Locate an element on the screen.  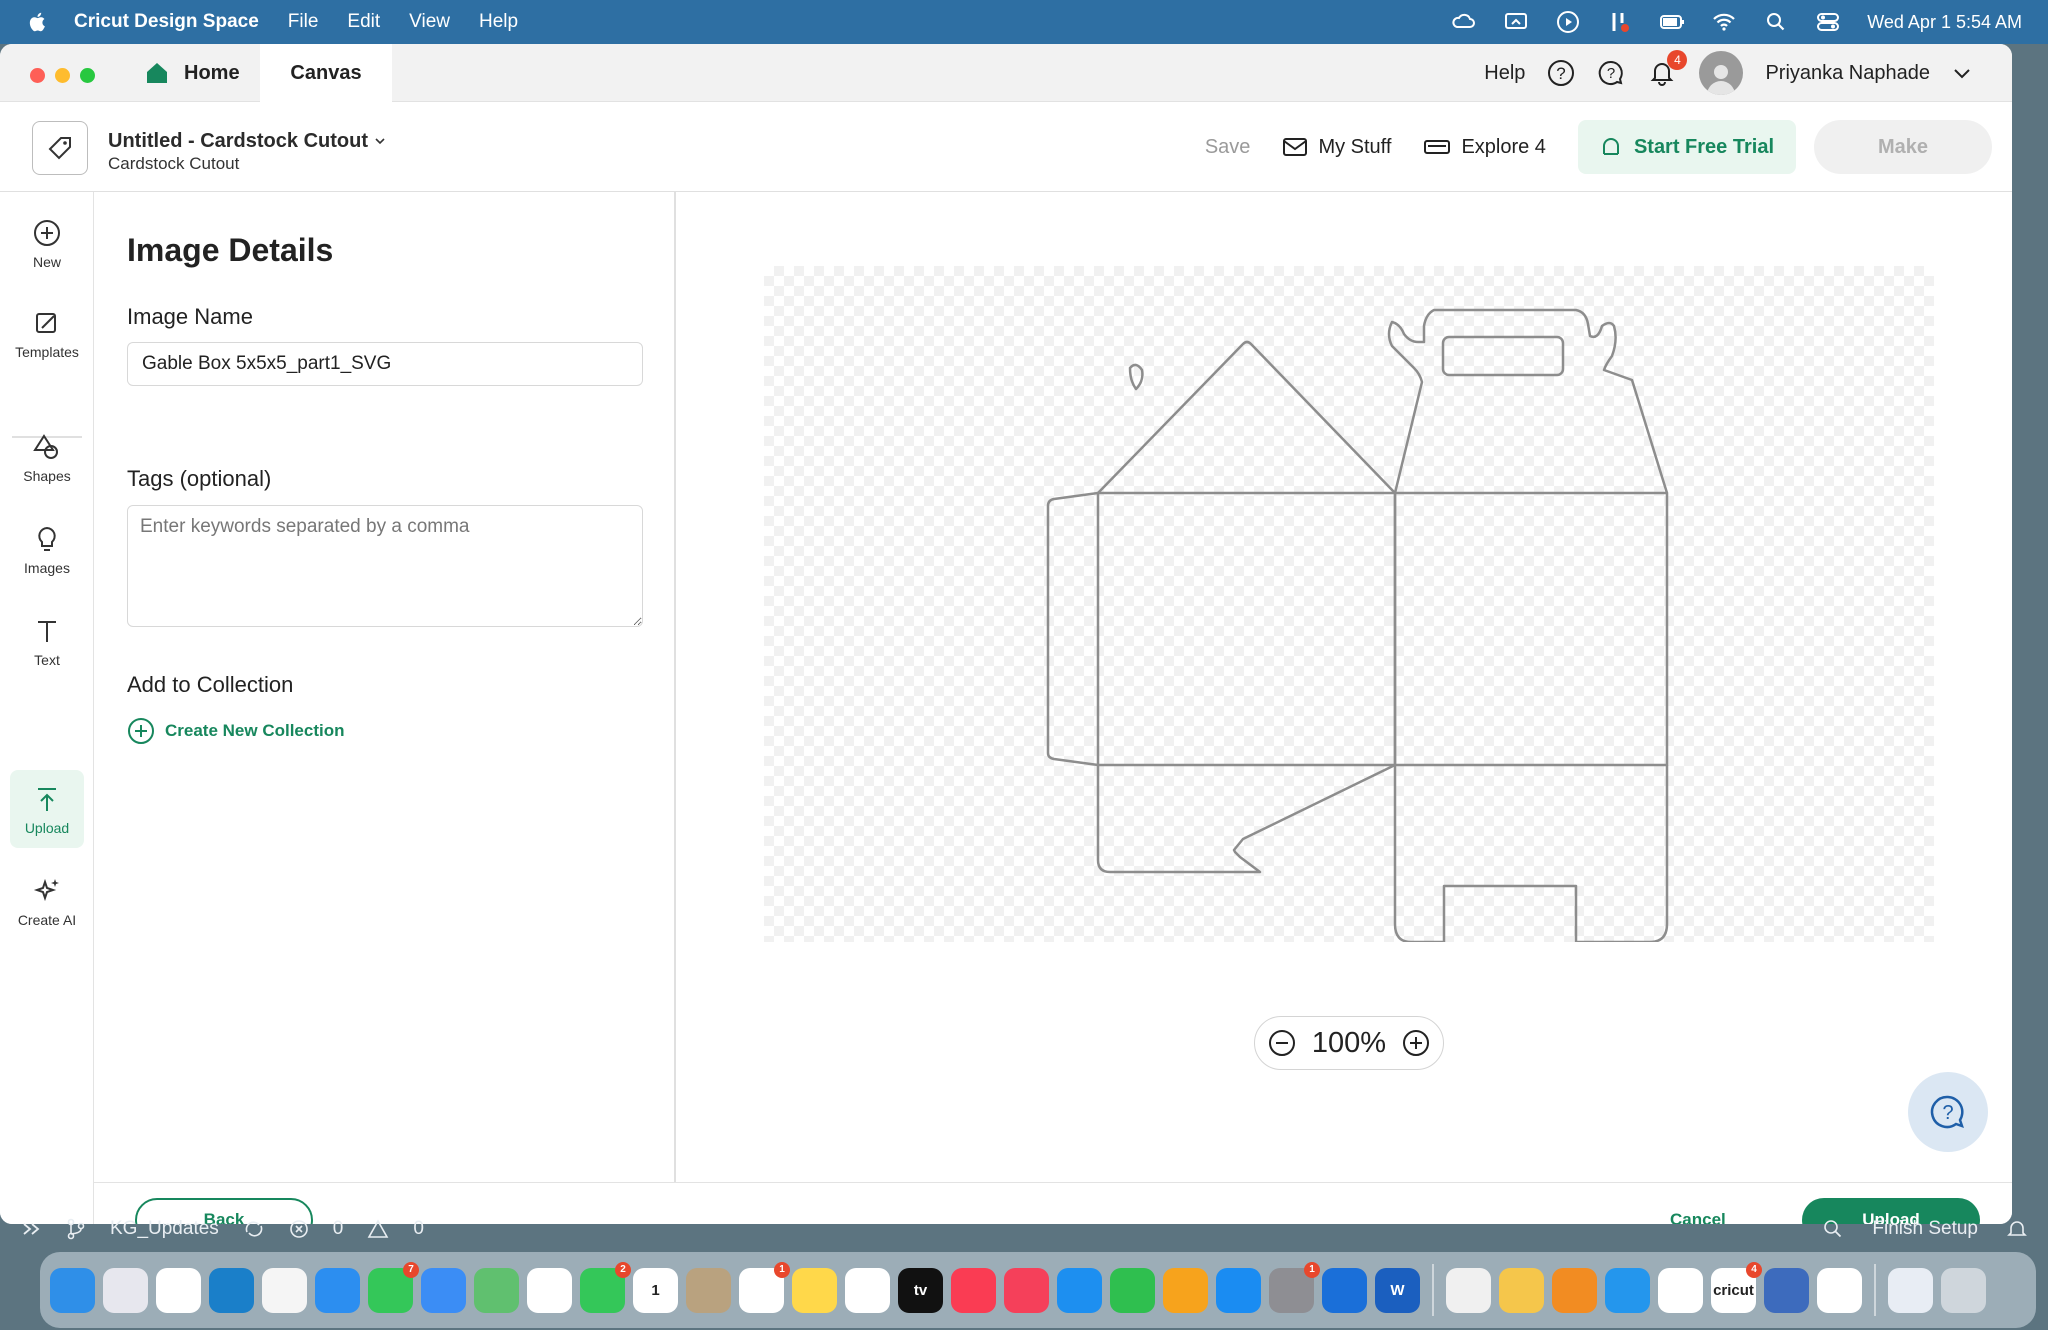
zoom-search-icon is located at coordinates (1833, 1229).